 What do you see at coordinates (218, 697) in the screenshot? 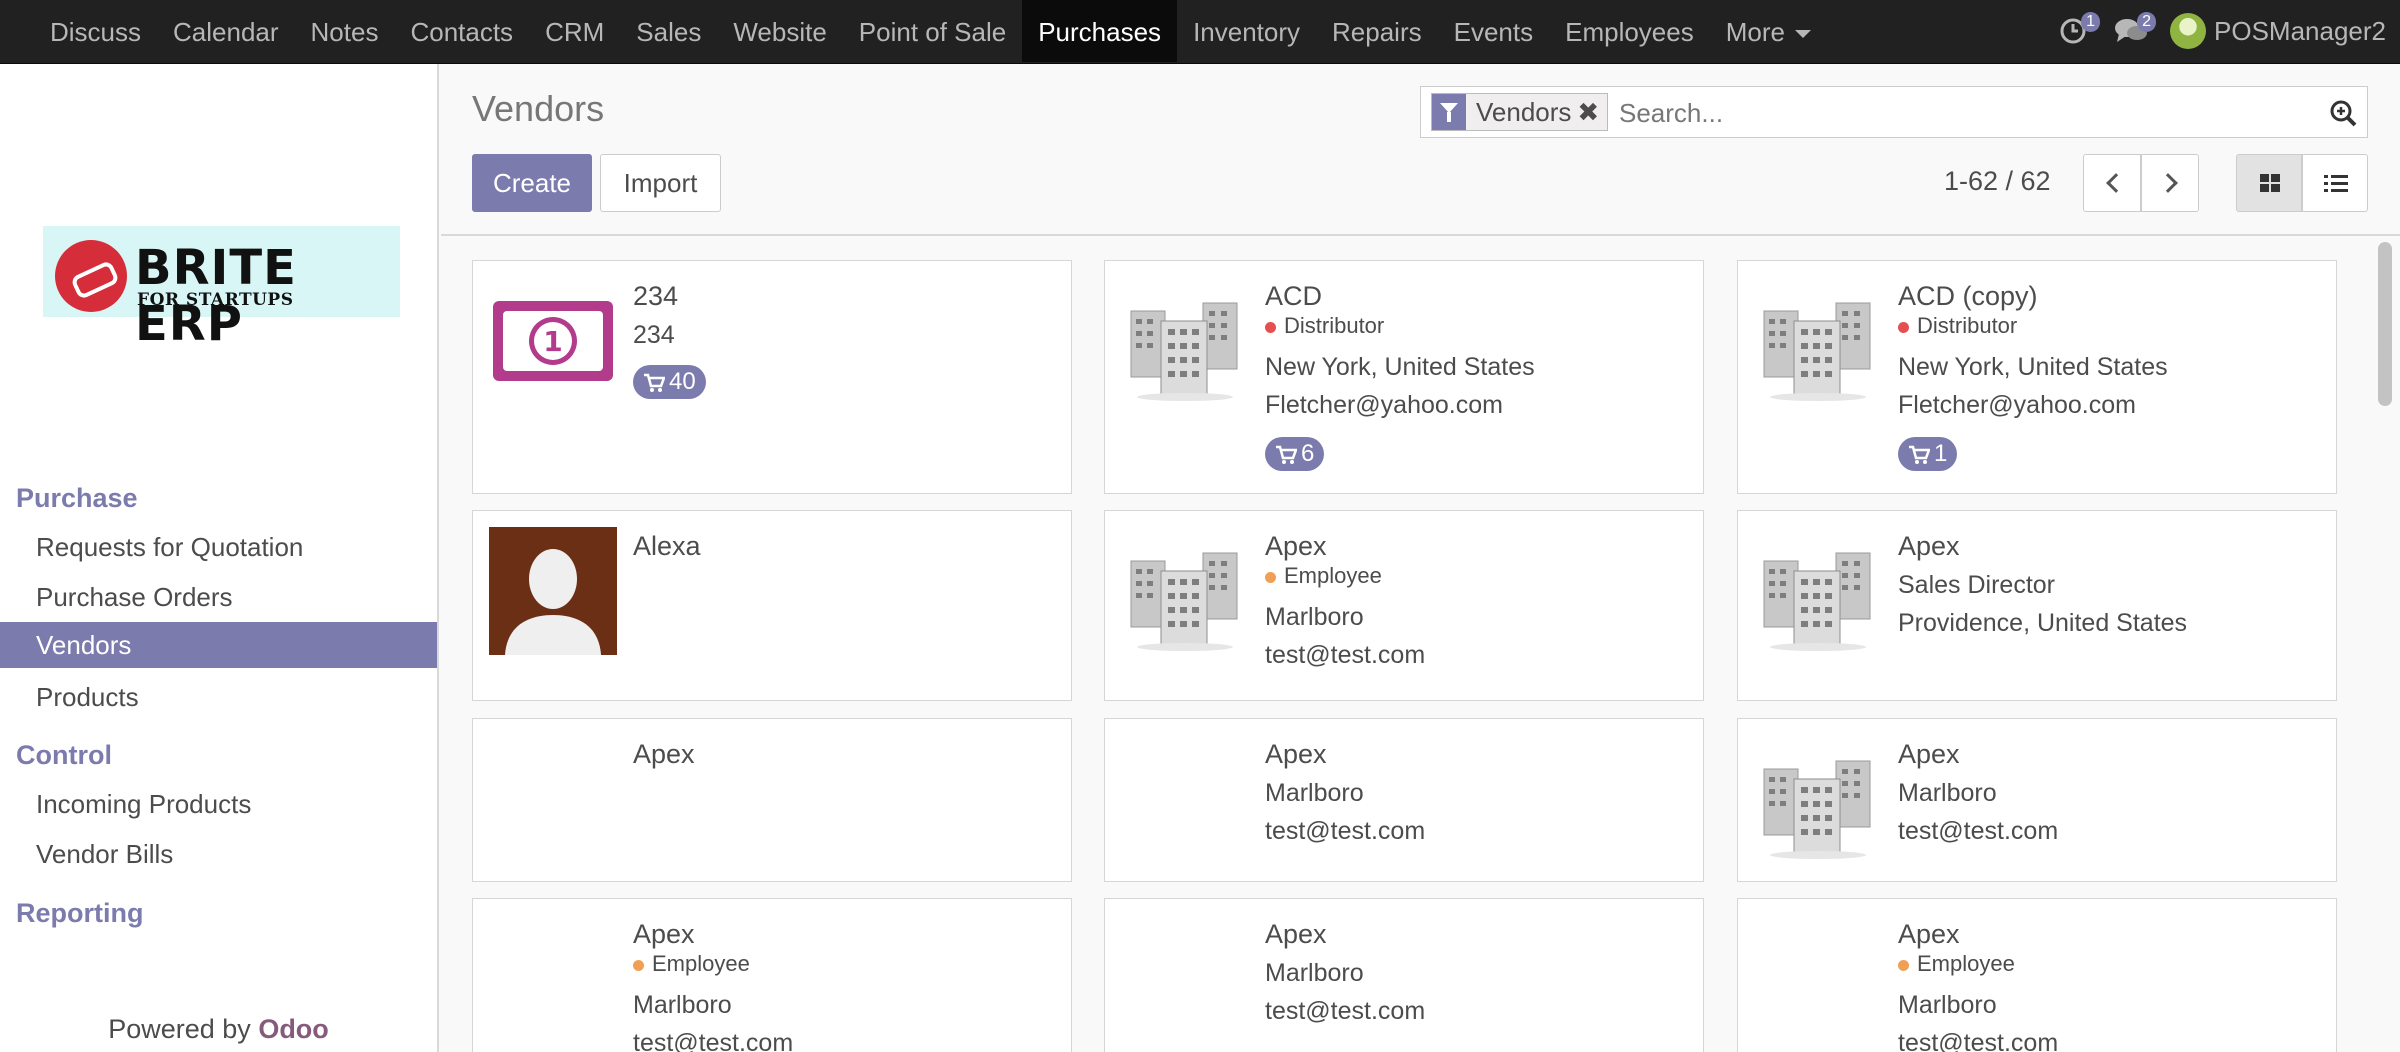
I see `sidebar-item-products: Products` at bounding box center [218, 697].